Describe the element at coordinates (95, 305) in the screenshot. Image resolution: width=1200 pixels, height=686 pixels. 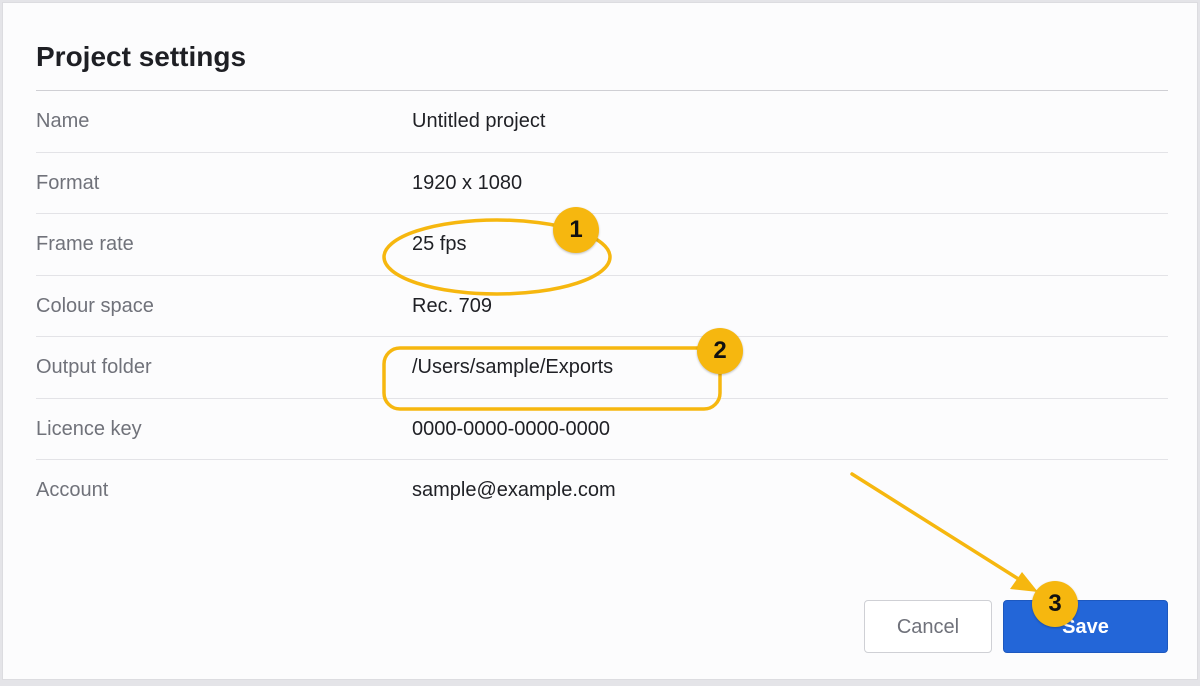
I see `setting-label: Colour space` at that location.